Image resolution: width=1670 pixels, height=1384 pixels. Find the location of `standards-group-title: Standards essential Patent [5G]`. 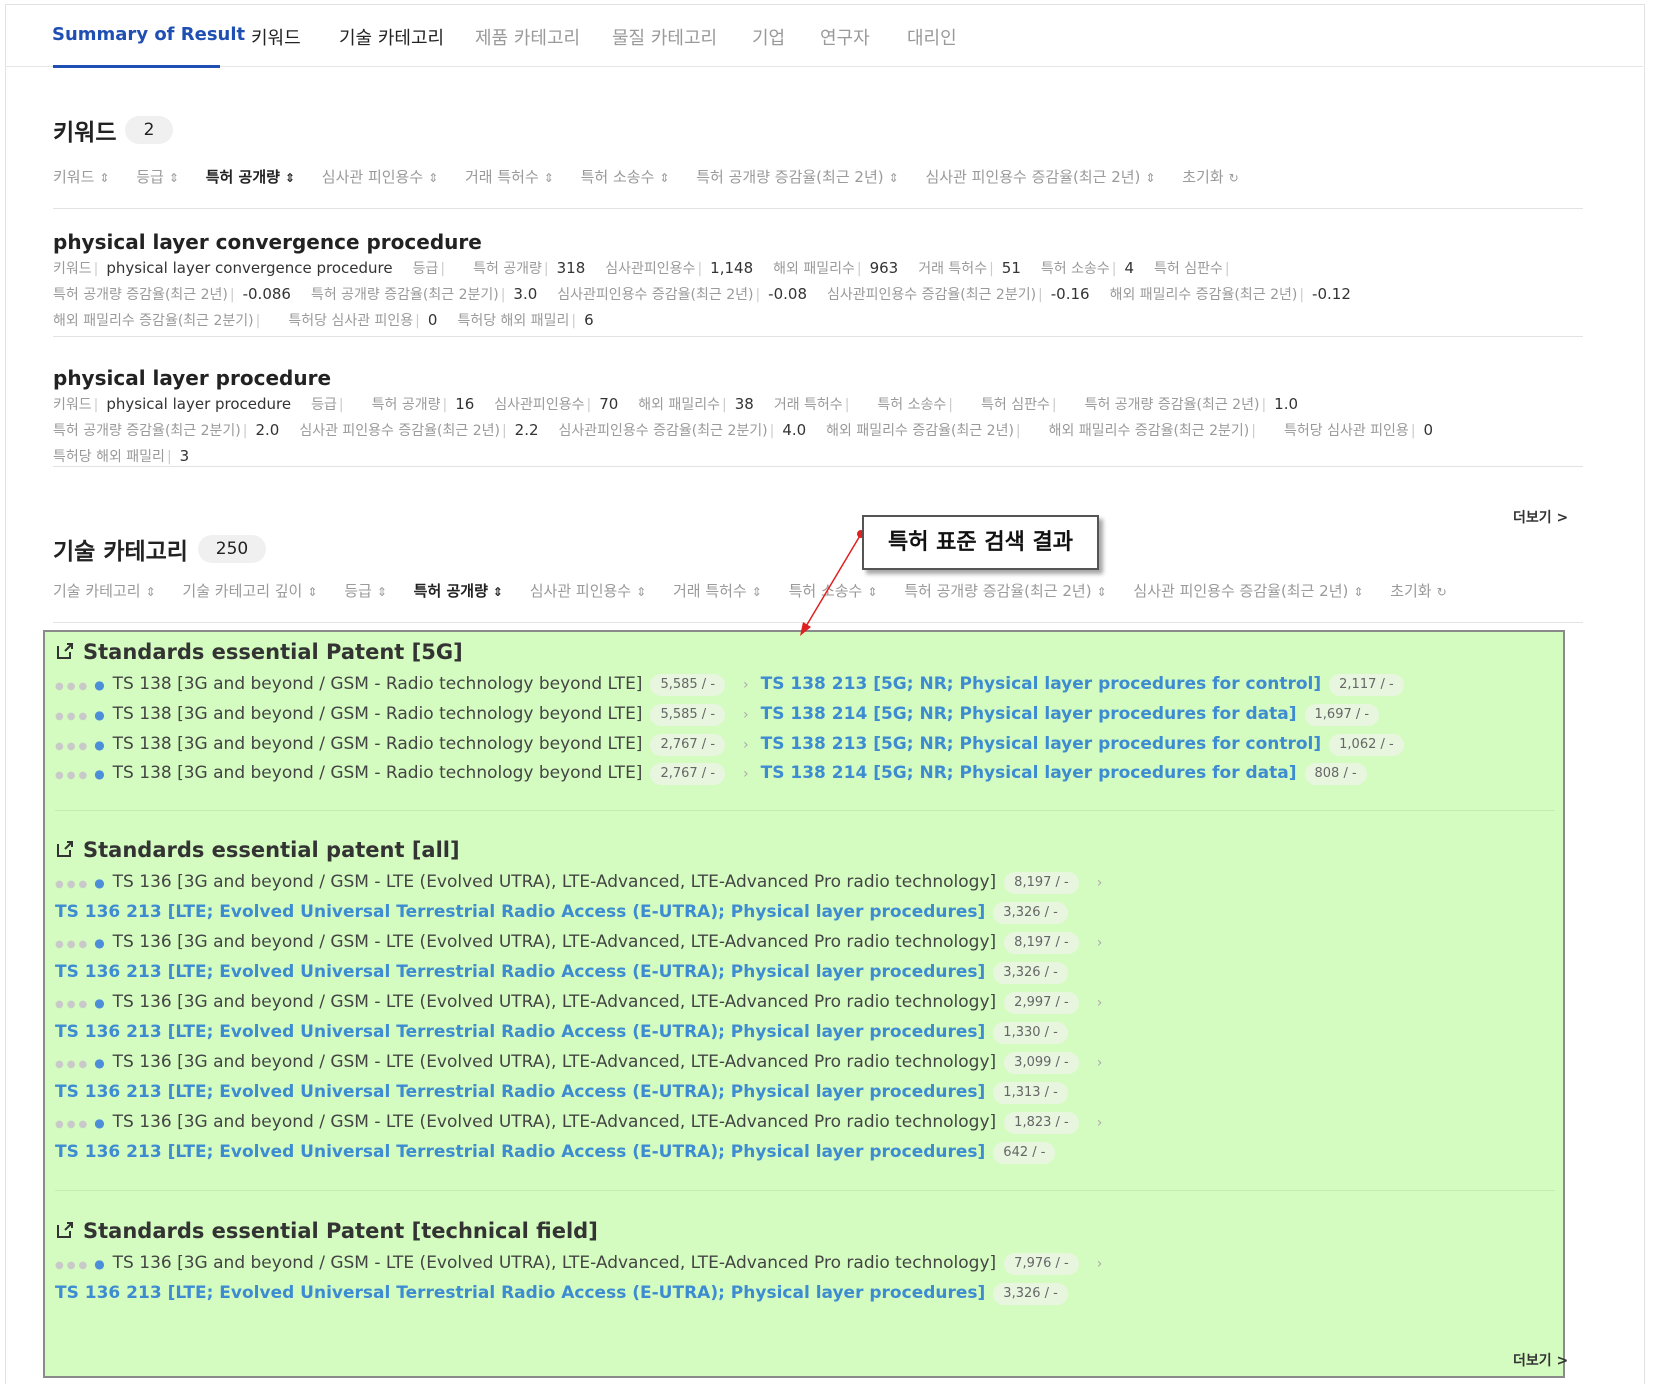

standards-group-title: Standards essential Patent [5G] is located at coordinates (259, 653).